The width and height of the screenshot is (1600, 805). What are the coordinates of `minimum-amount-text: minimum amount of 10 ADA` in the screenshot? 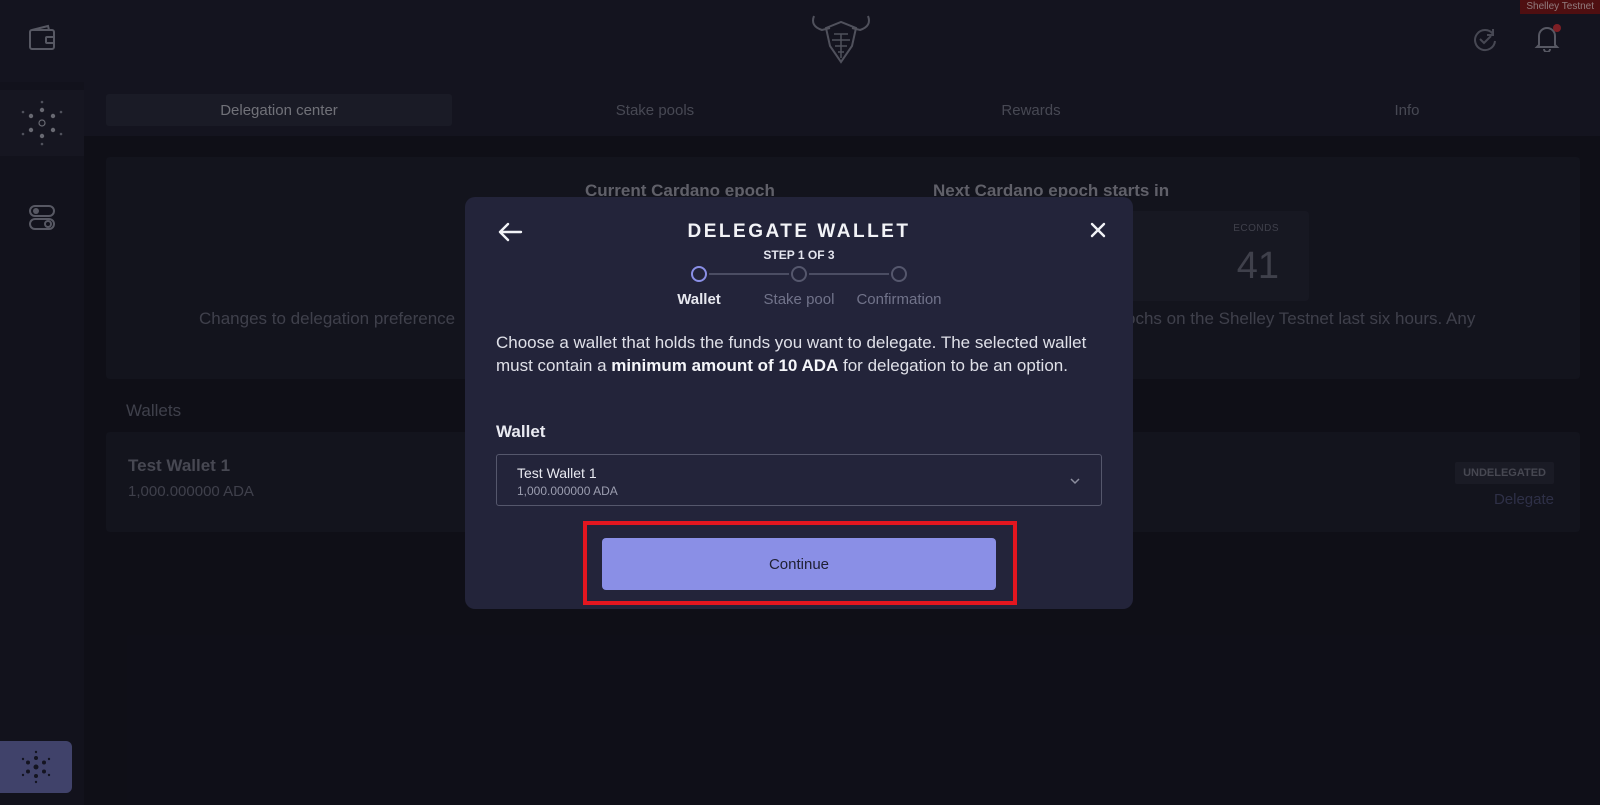 It's located at (725, 365).